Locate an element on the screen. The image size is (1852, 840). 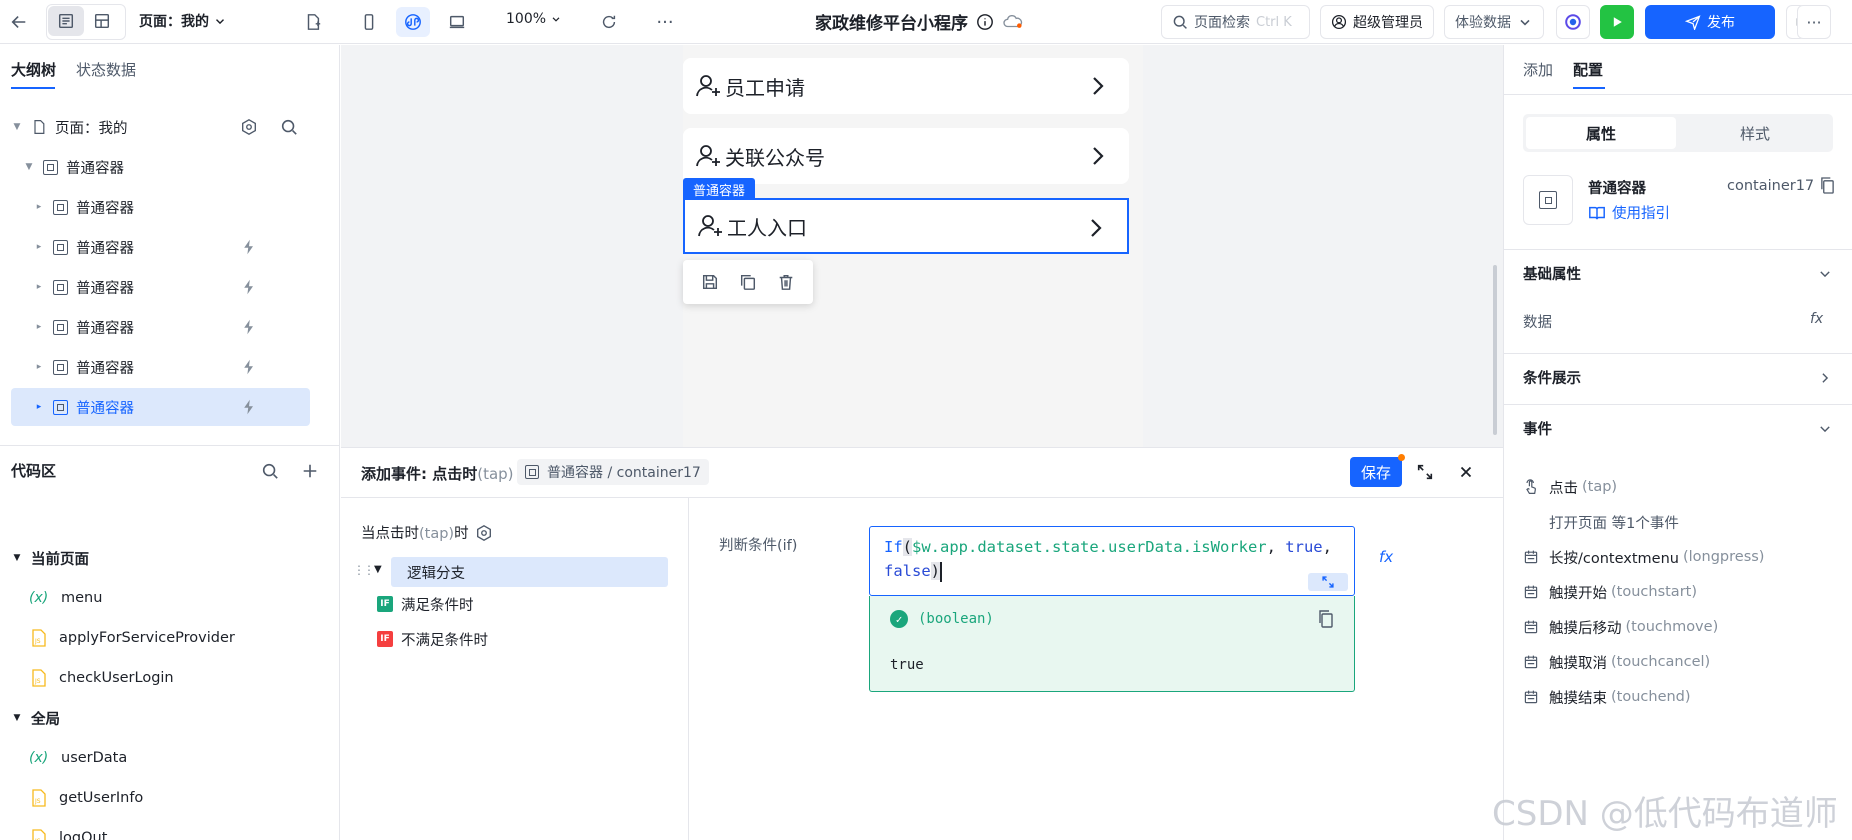
desktop-device-icon is located at coordinates (457, 22).